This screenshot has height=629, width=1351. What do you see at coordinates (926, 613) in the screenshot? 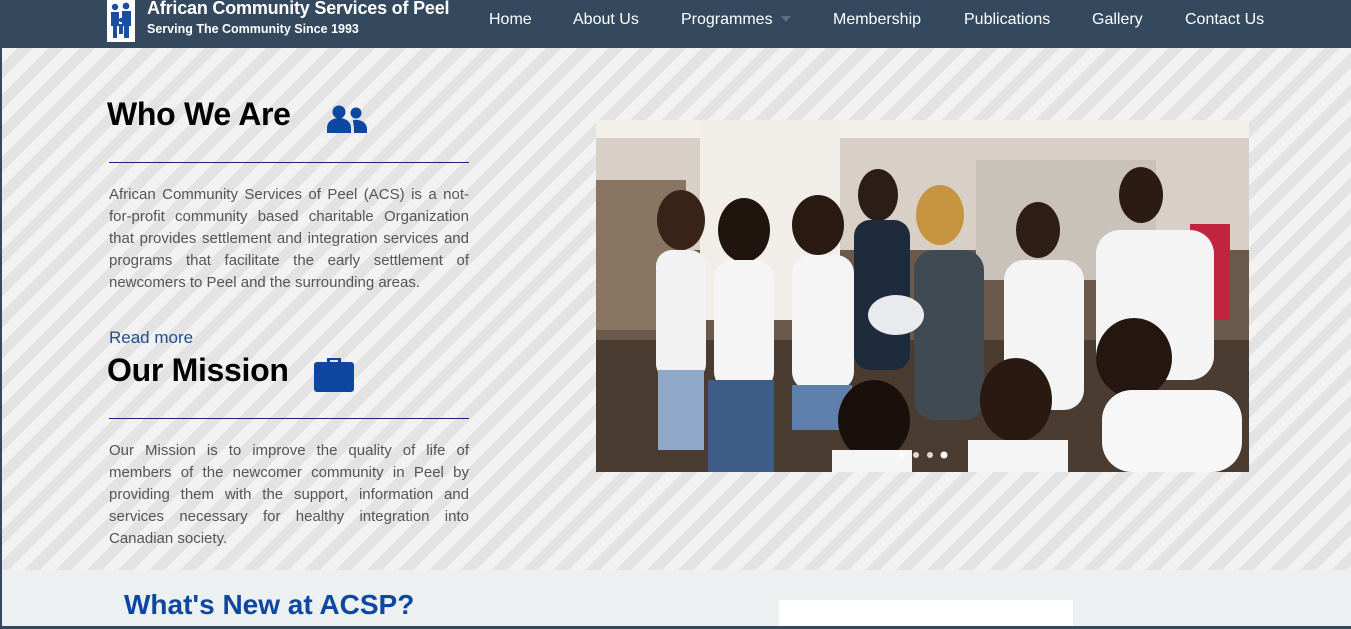
I see `news-panel` at bounding box center [926, 613].